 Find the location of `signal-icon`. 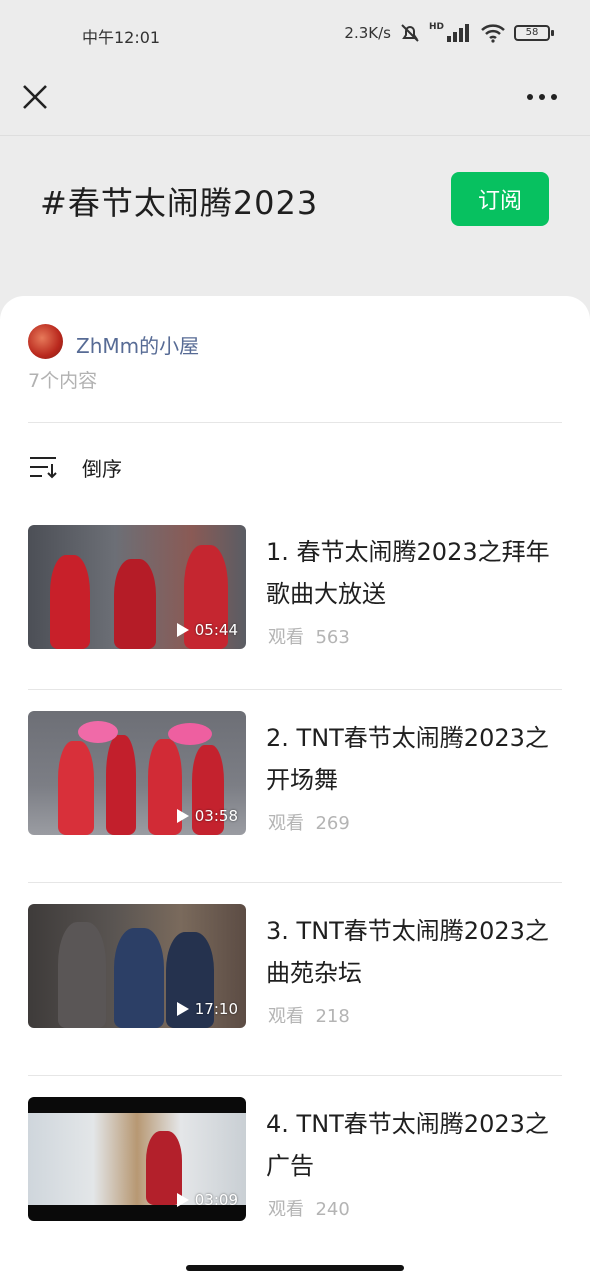

signal-icon is located at coordinates (458, 33).